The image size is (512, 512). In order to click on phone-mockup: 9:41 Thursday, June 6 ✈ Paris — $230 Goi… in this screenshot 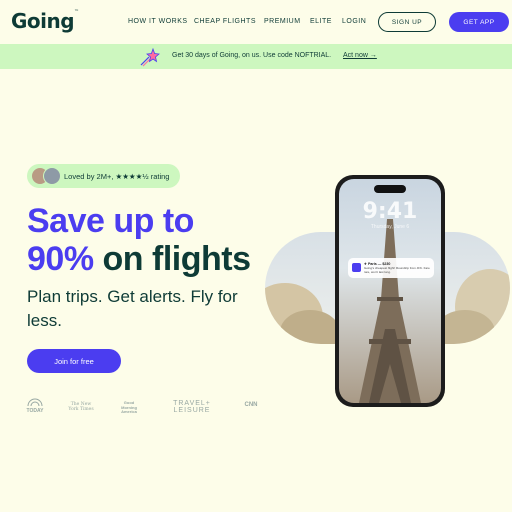, I will do `click(390, 291)`.